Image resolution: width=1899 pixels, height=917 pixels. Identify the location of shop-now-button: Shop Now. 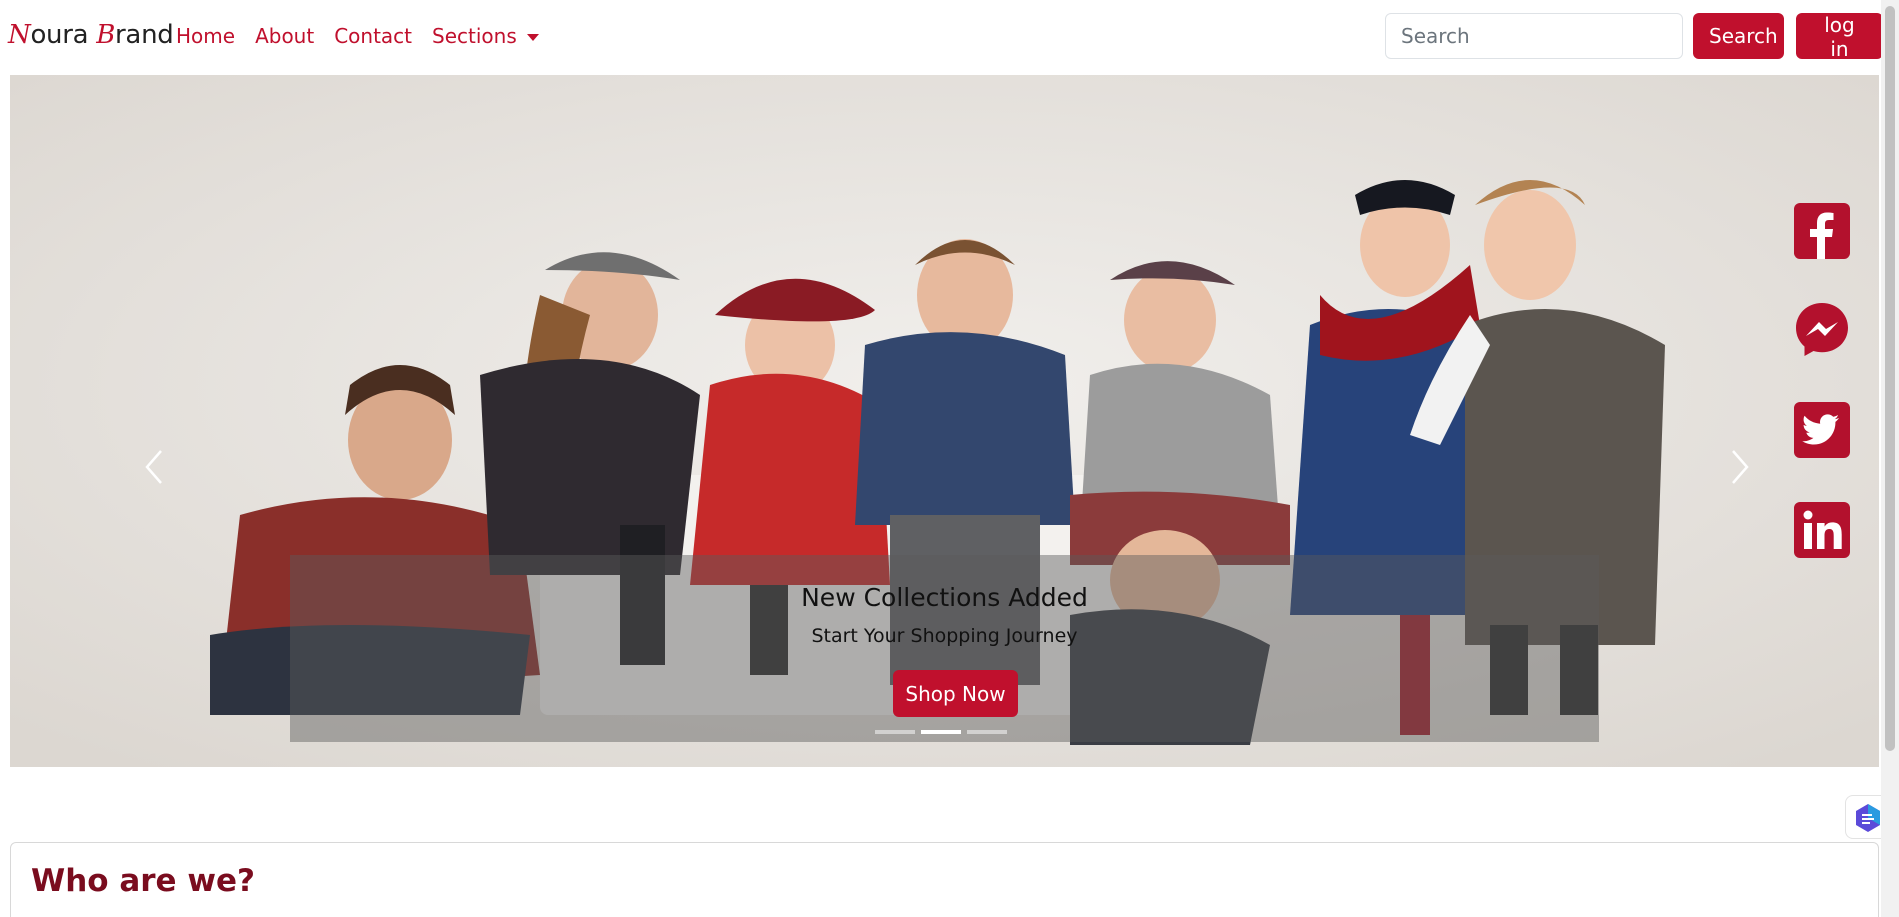
(955, 693).